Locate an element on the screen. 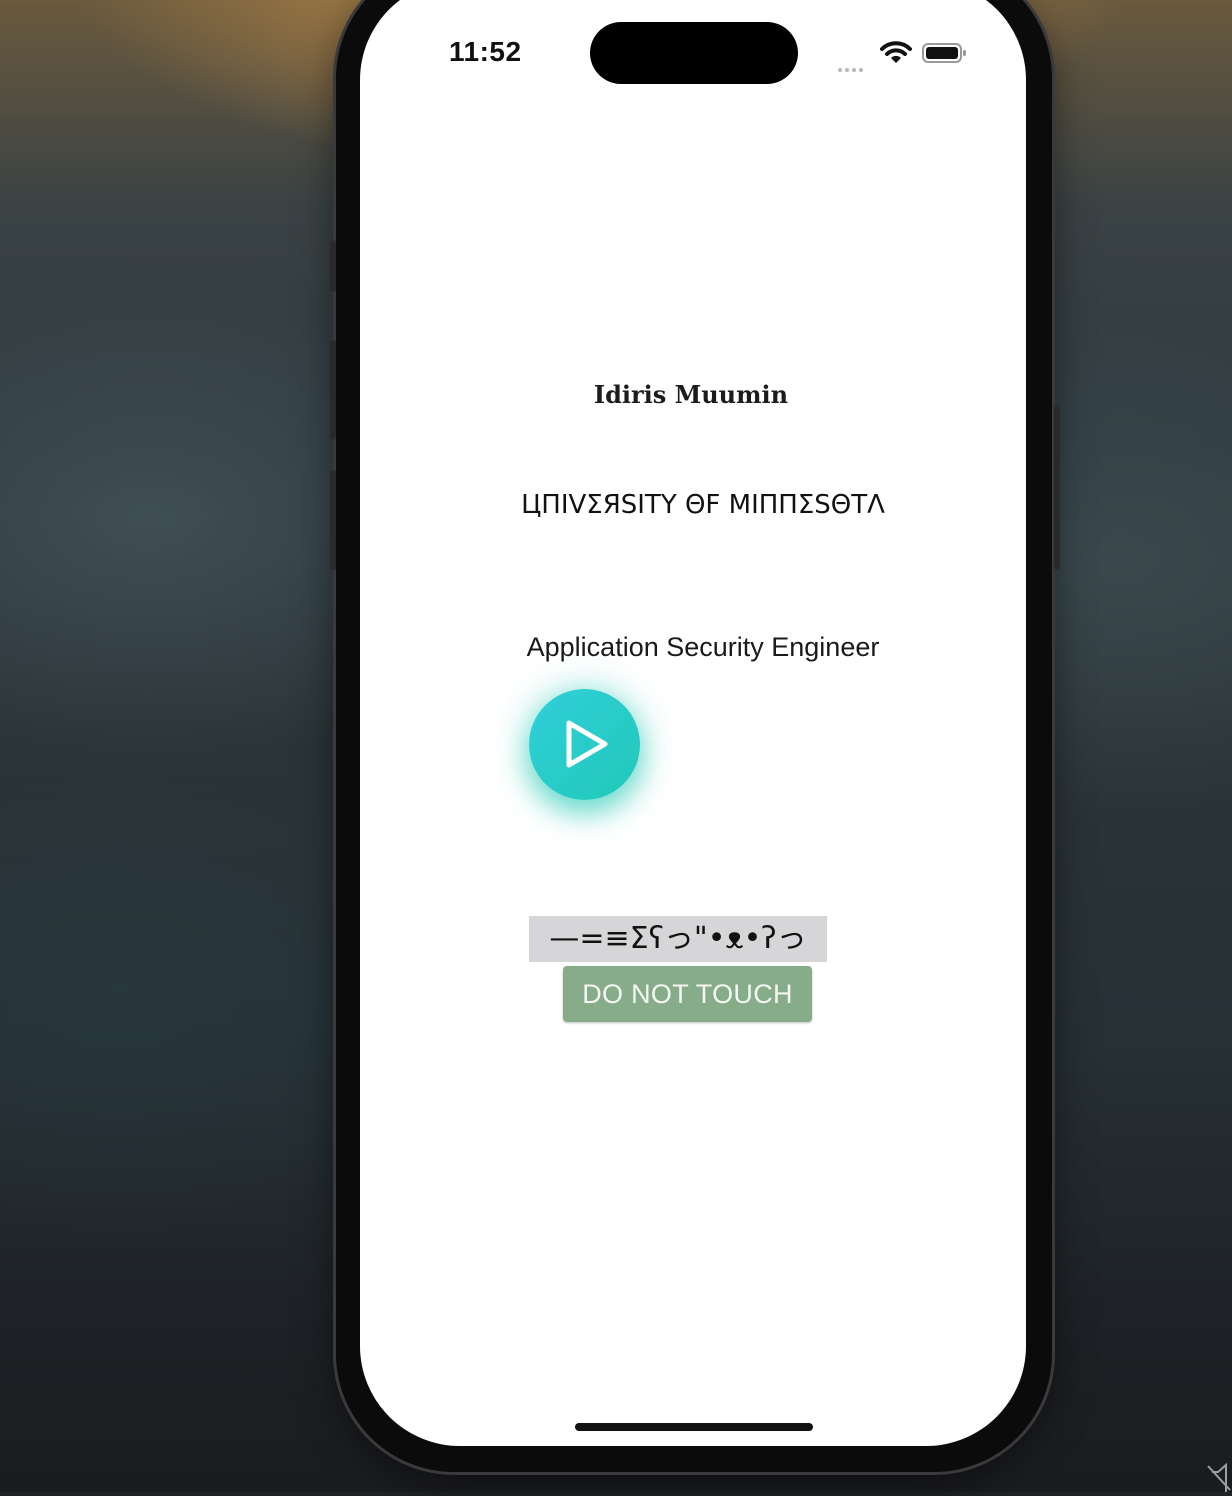  action-button is located at coordinates (333, 266).